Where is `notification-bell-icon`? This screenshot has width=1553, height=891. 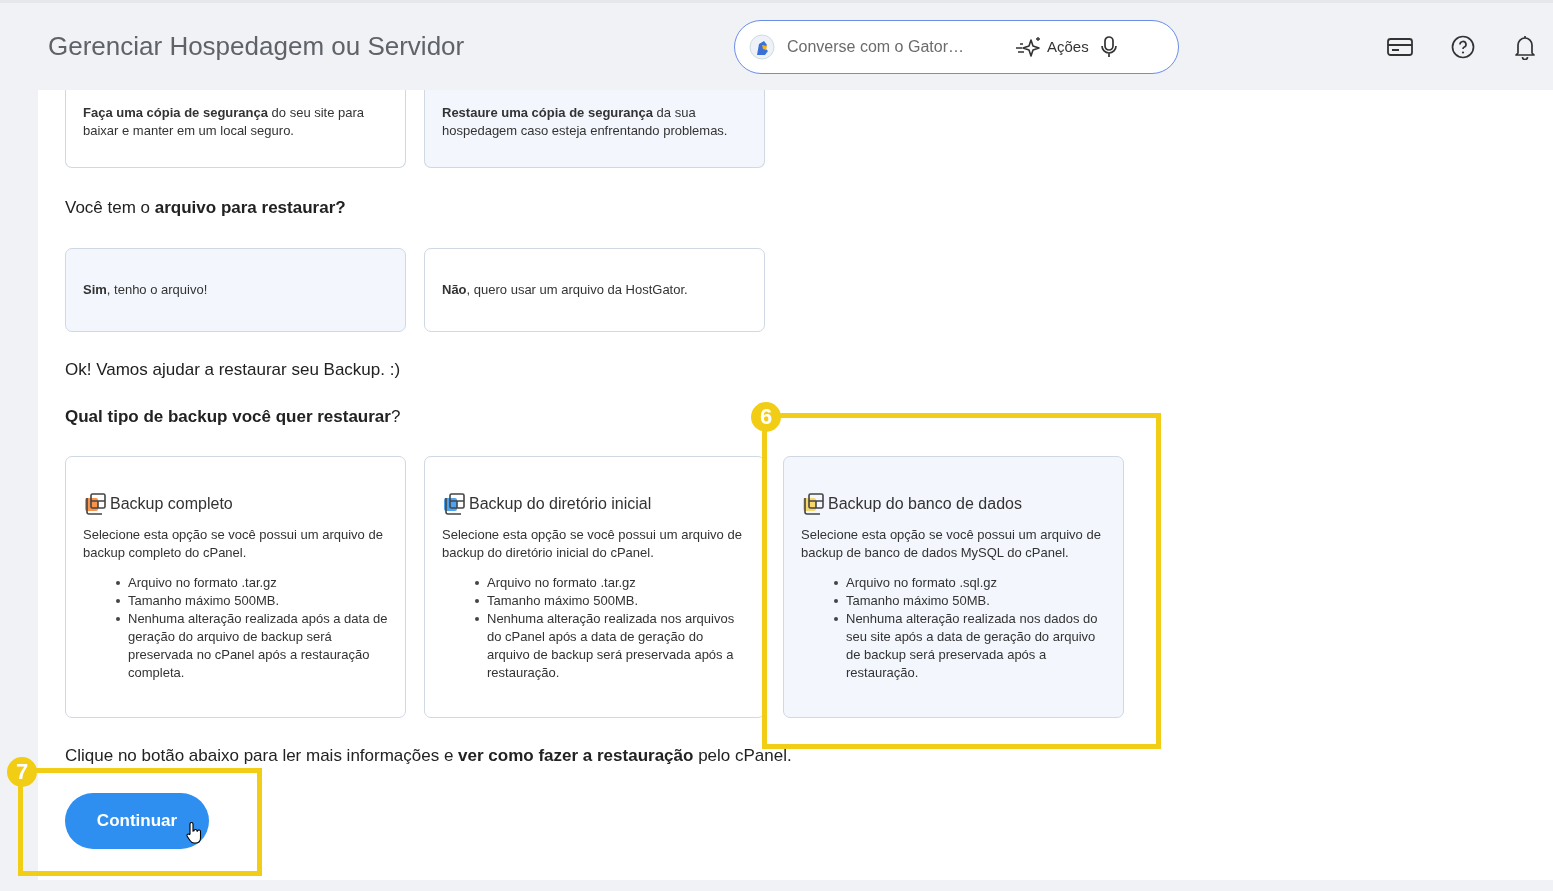
notification-bell-icon is located at coordinates (1525, 46).